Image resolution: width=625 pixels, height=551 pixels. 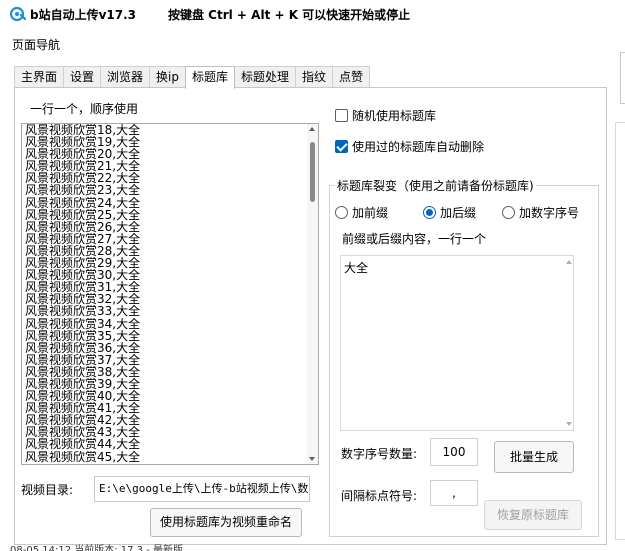 I want to click on tab-bar: 主界面 设置 浏览器 换ip 标题库 标题处理 指纹 点赞, so click(x=192, y=77).